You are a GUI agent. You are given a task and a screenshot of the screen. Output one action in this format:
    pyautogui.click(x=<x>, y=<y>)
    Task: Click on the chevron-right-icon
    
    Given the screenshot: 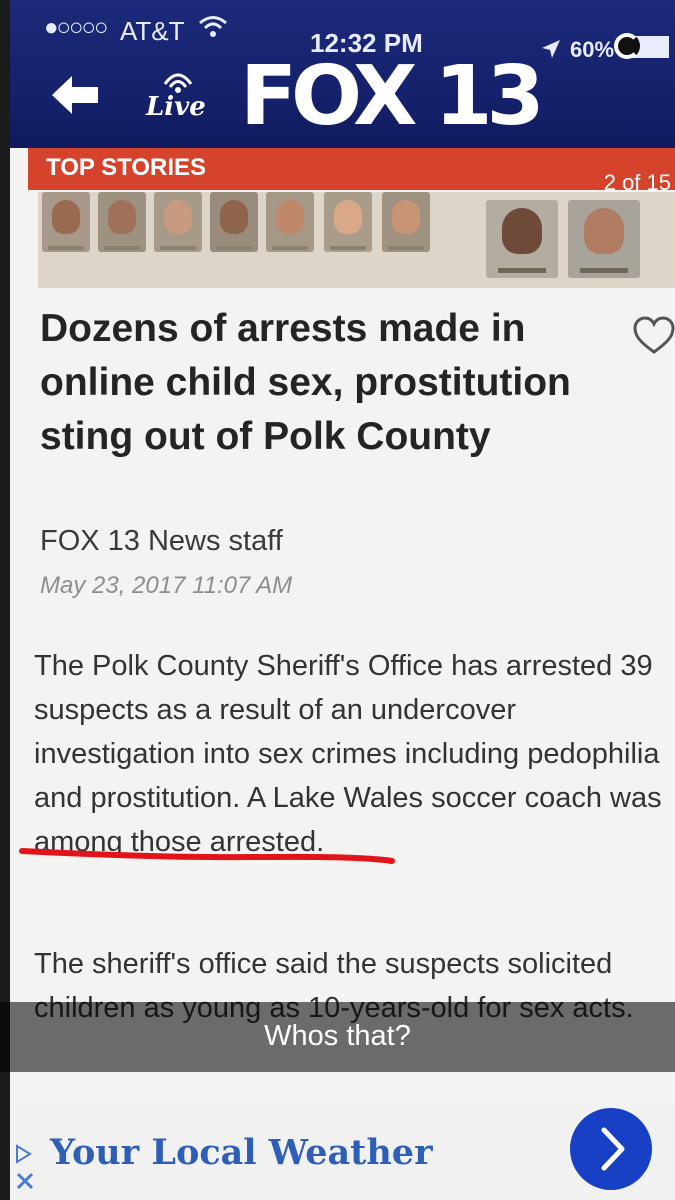 What is the action you would take?
    pyautogui.click(x=613, y=1149)
    